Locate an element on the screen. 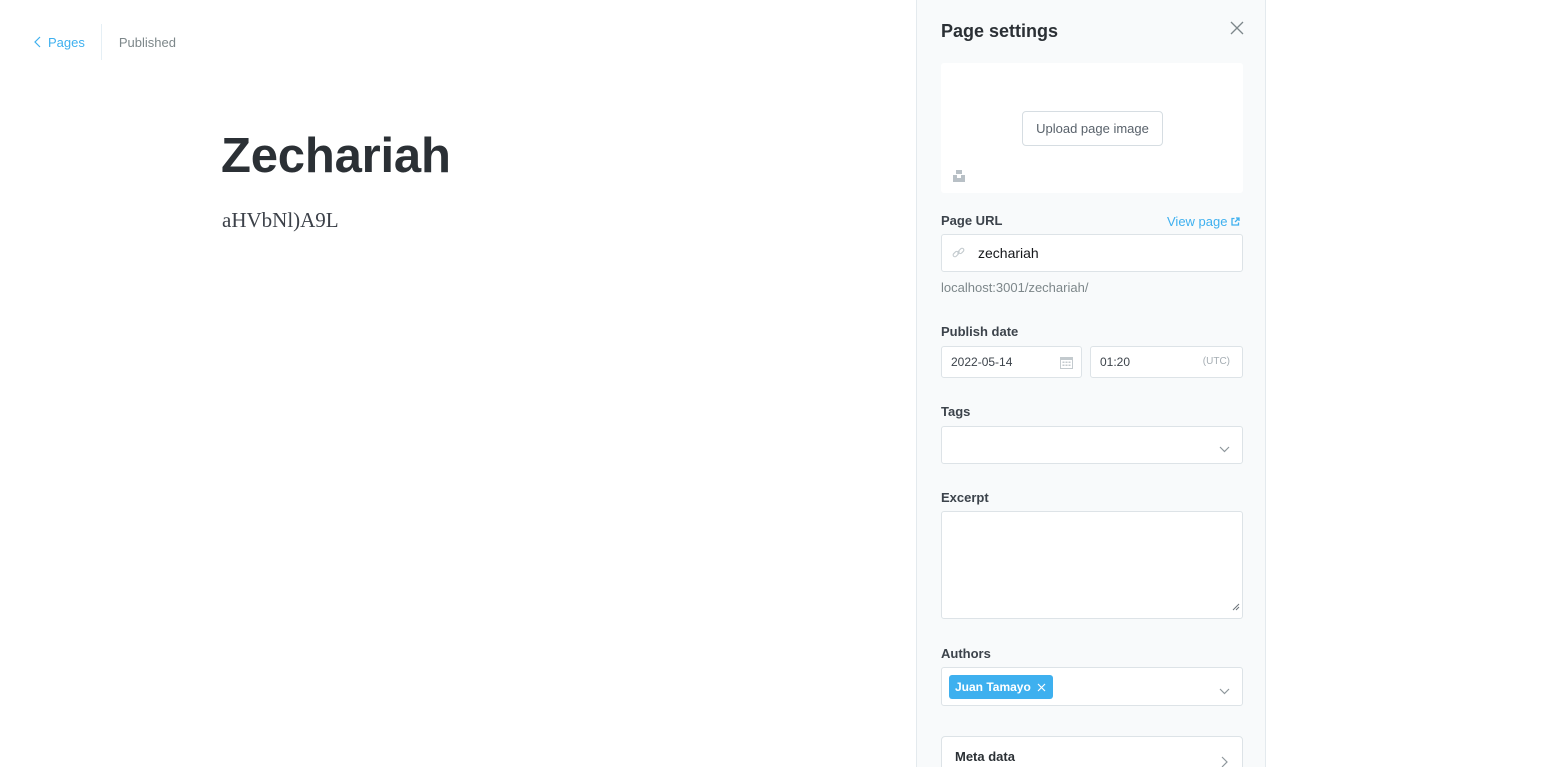 This screenshot has width=1544, height=767. tags-label: Tags is located at coordinates (956, 411).